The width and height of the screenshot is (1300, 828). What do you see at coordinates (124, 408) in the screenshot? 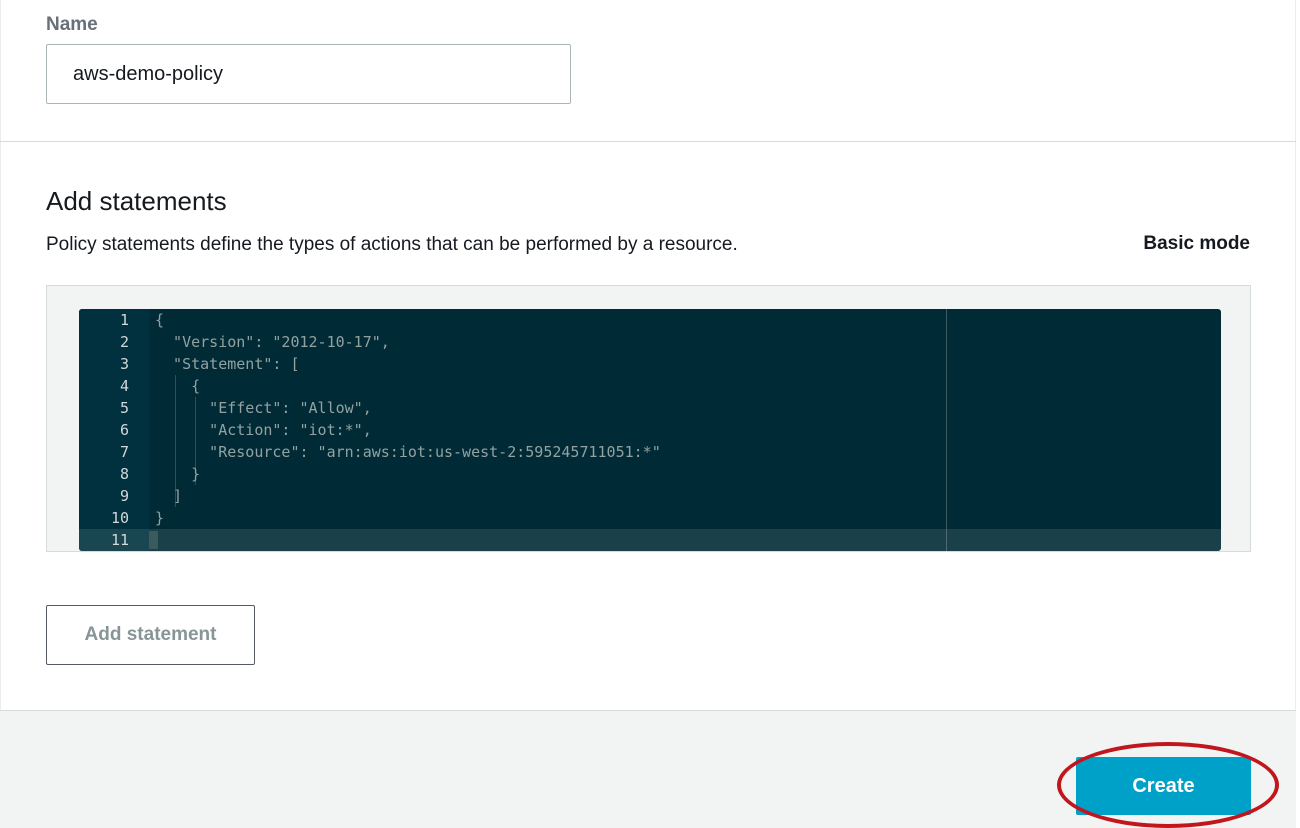
I see `line-number: 5` at bounding box center [124, 408].